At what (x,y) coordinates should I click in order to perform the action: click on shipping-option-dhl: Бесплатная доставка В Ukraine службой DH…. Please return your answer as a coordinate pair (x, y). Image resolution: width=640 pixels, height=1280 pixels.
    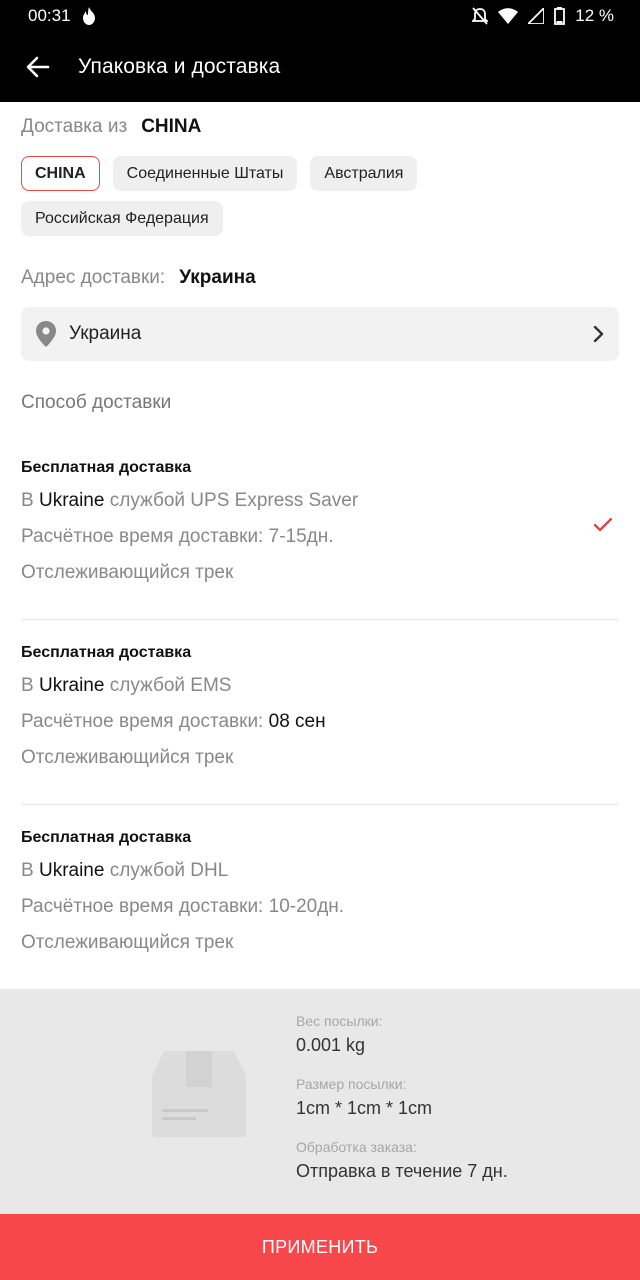
    Looking at the image, I should click on (320, 891).